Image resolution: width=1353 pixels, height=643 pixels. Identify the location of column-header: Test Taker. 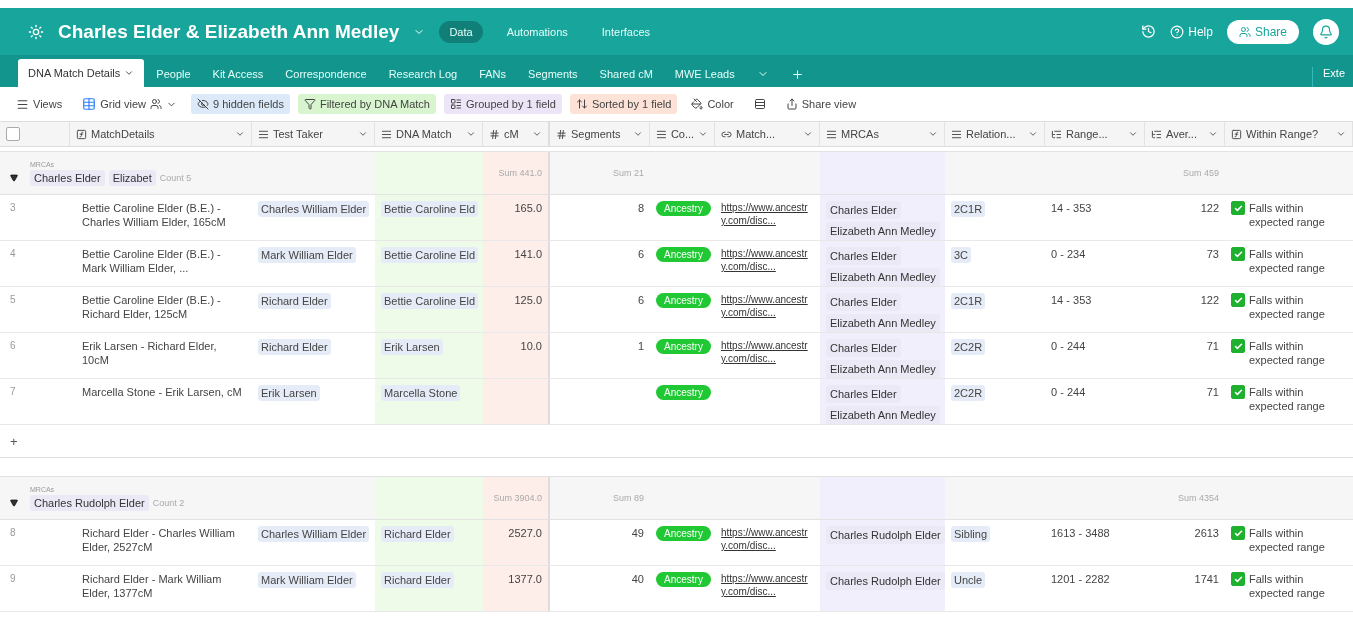
(313, 134).